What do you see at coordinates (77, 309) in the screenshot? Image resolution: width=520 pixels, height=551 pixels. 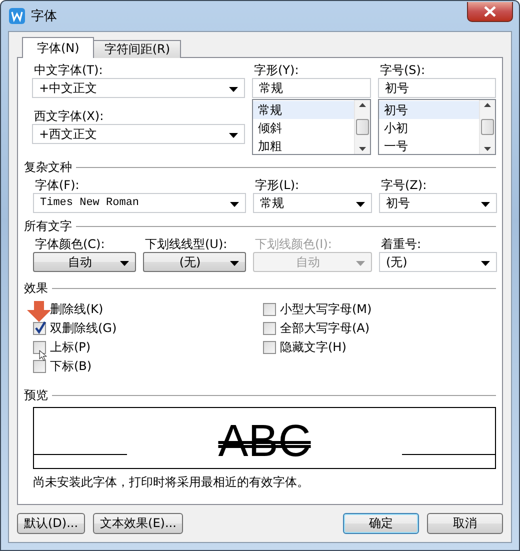 I see `checkbox-label: 删除线(K)` at bounding box center [77, 309].